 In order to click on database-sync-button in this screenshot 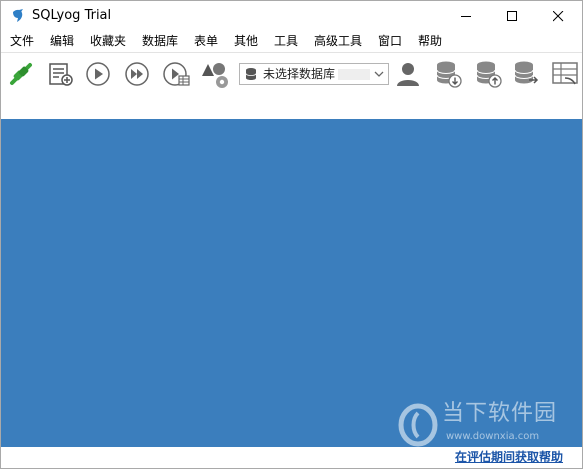, I will do `click(527, 74)`.